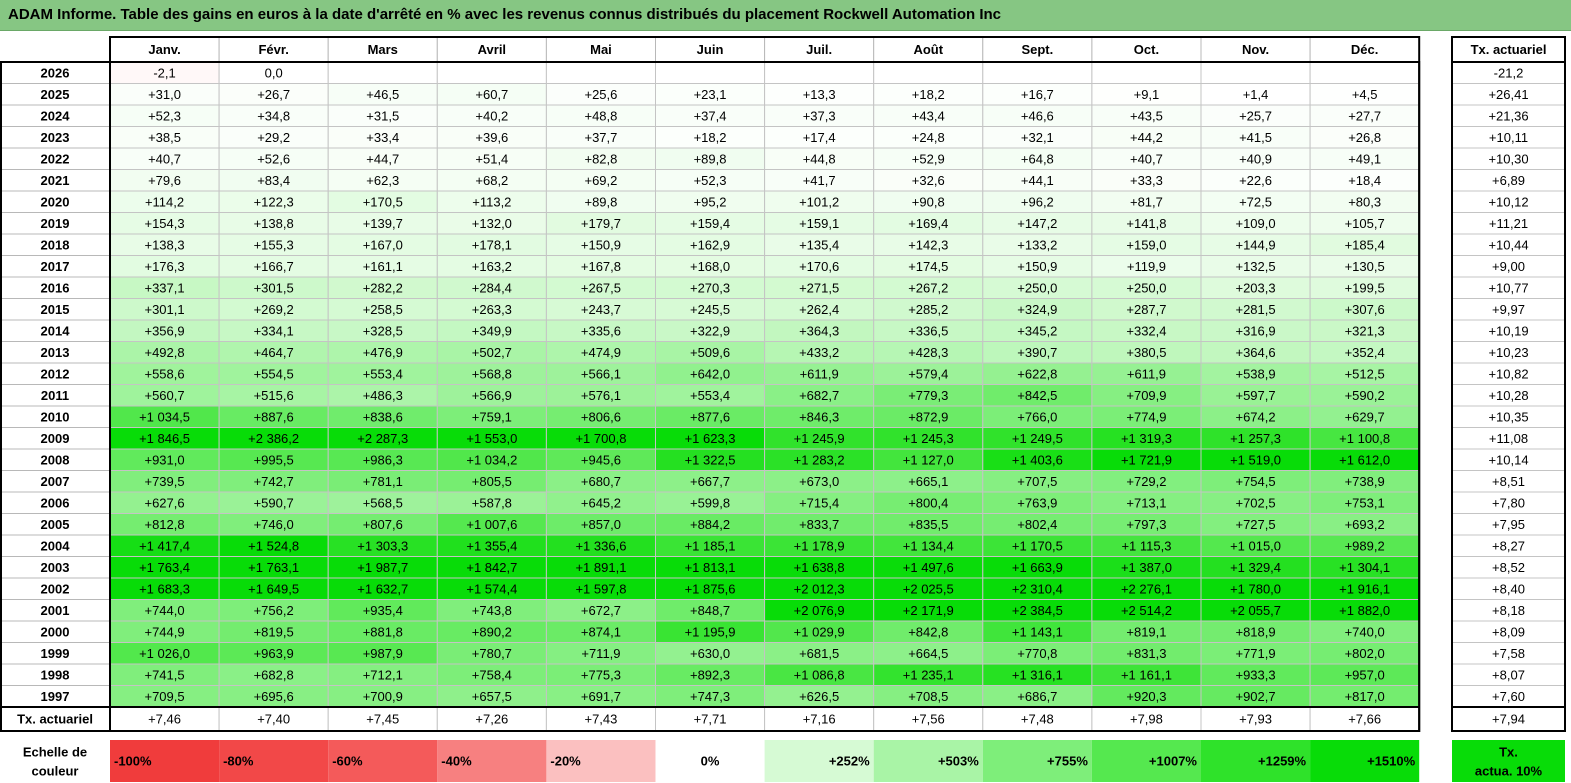  What do you see at coordinates (1037, 438) in the screenshot?
I see `cell-value: +1 249,5` at bounding box center [1037, 438].